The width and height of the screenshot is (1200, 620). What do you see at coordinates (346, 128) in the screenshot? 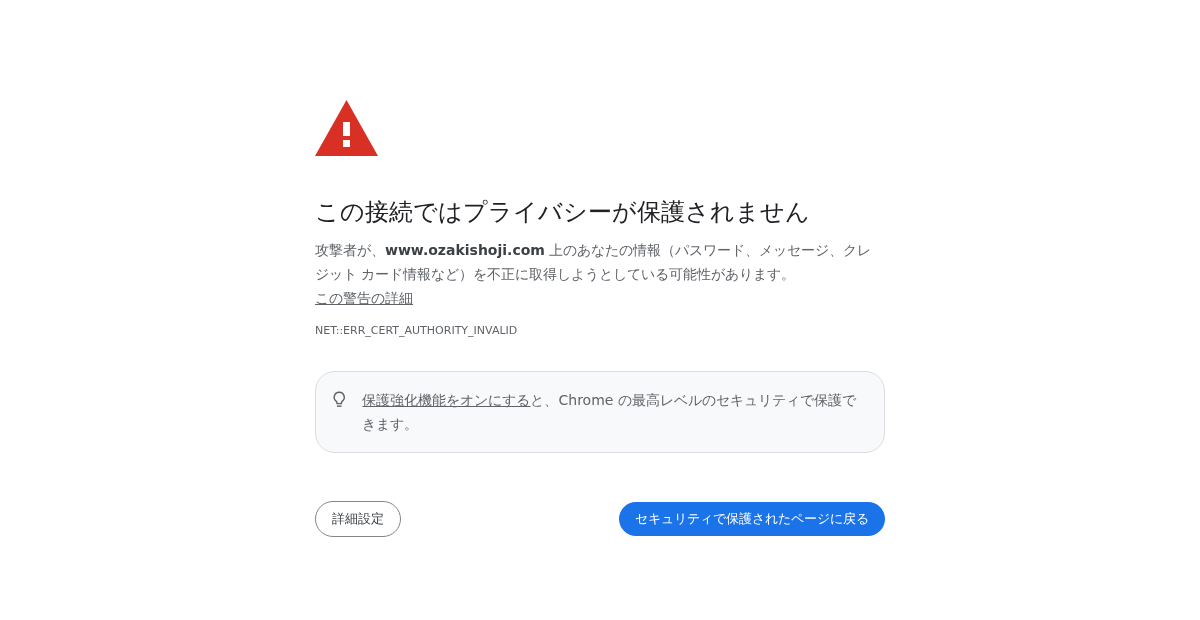
I see `warning-icon` at bounding box center [346, 128].